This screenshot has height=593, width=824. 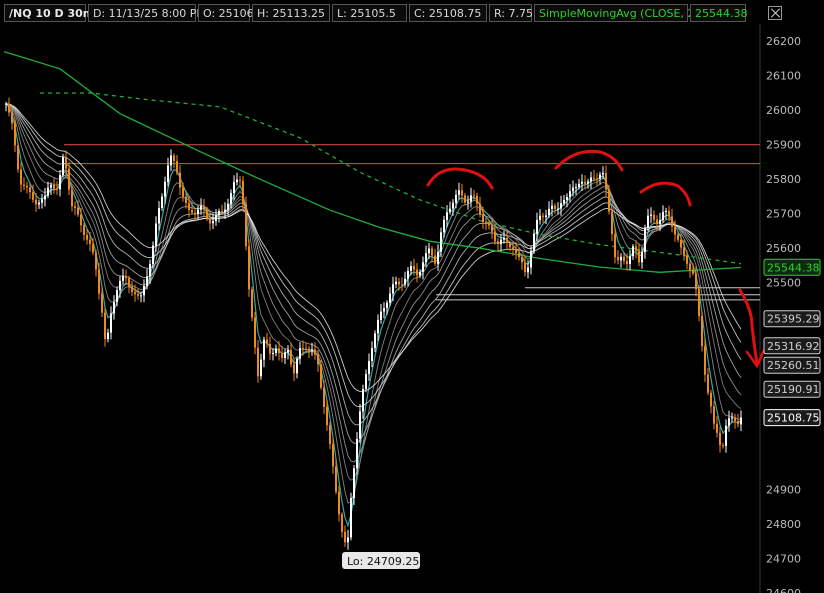 What do you see at coordinates (783, 110) in the screenshot?
I see `y-tick-label: 26000` at bounding box center [783, 110].